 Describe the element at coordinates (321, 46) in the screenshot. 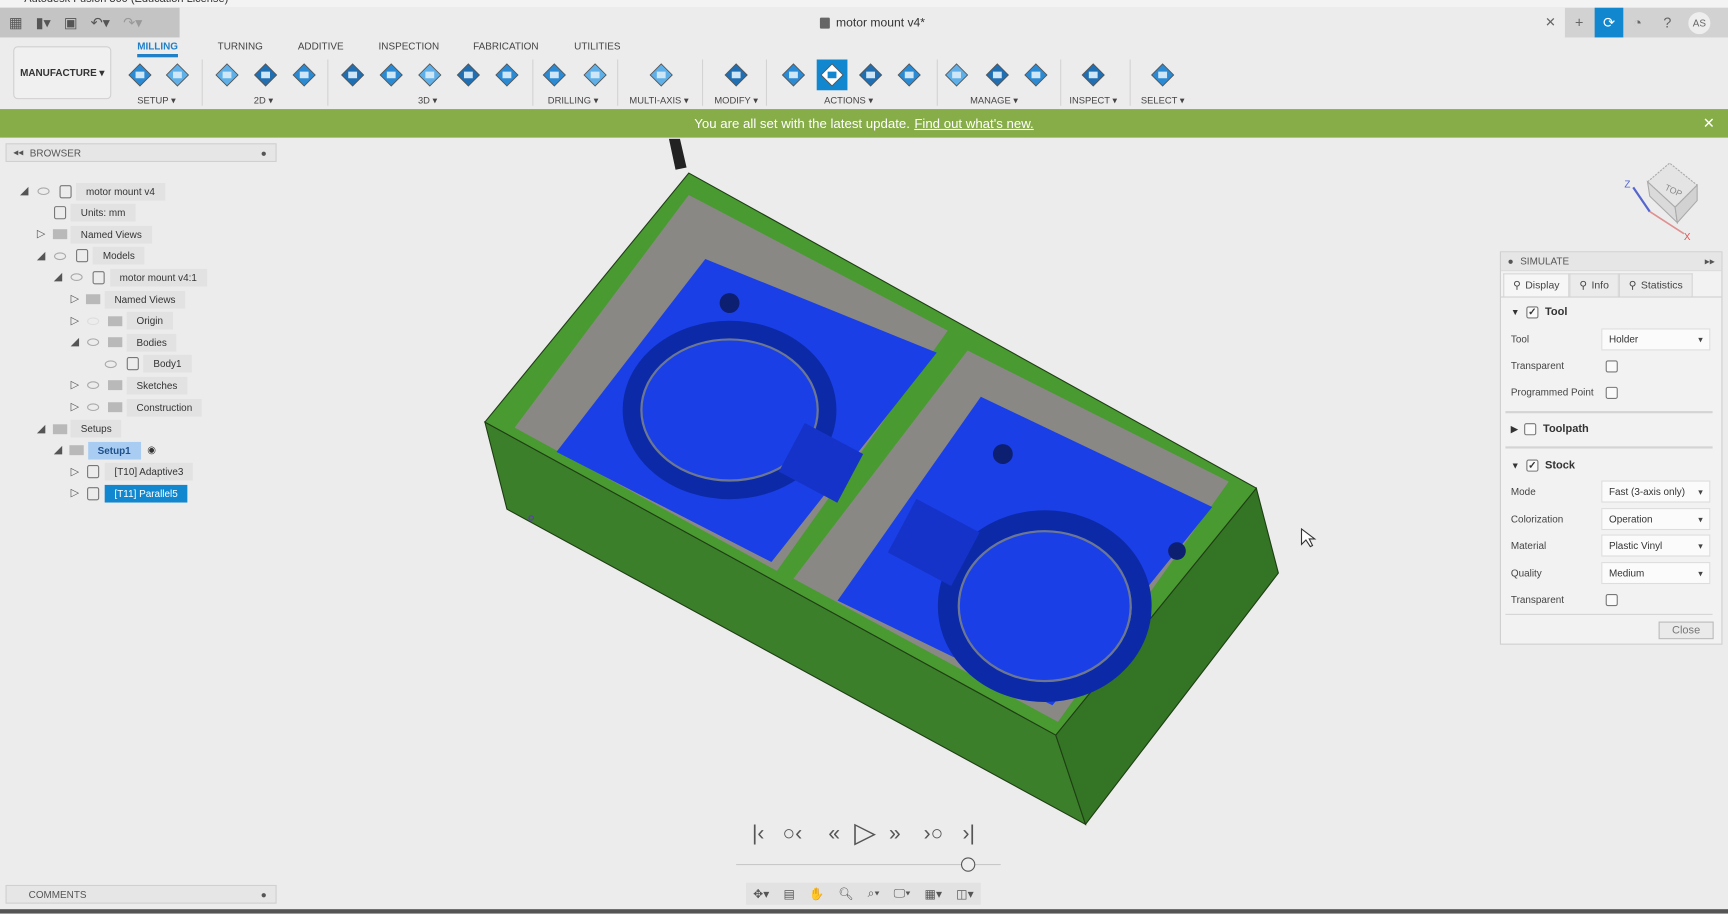

I see `ribbon-tab-additive: ADDITIVE` at that location.